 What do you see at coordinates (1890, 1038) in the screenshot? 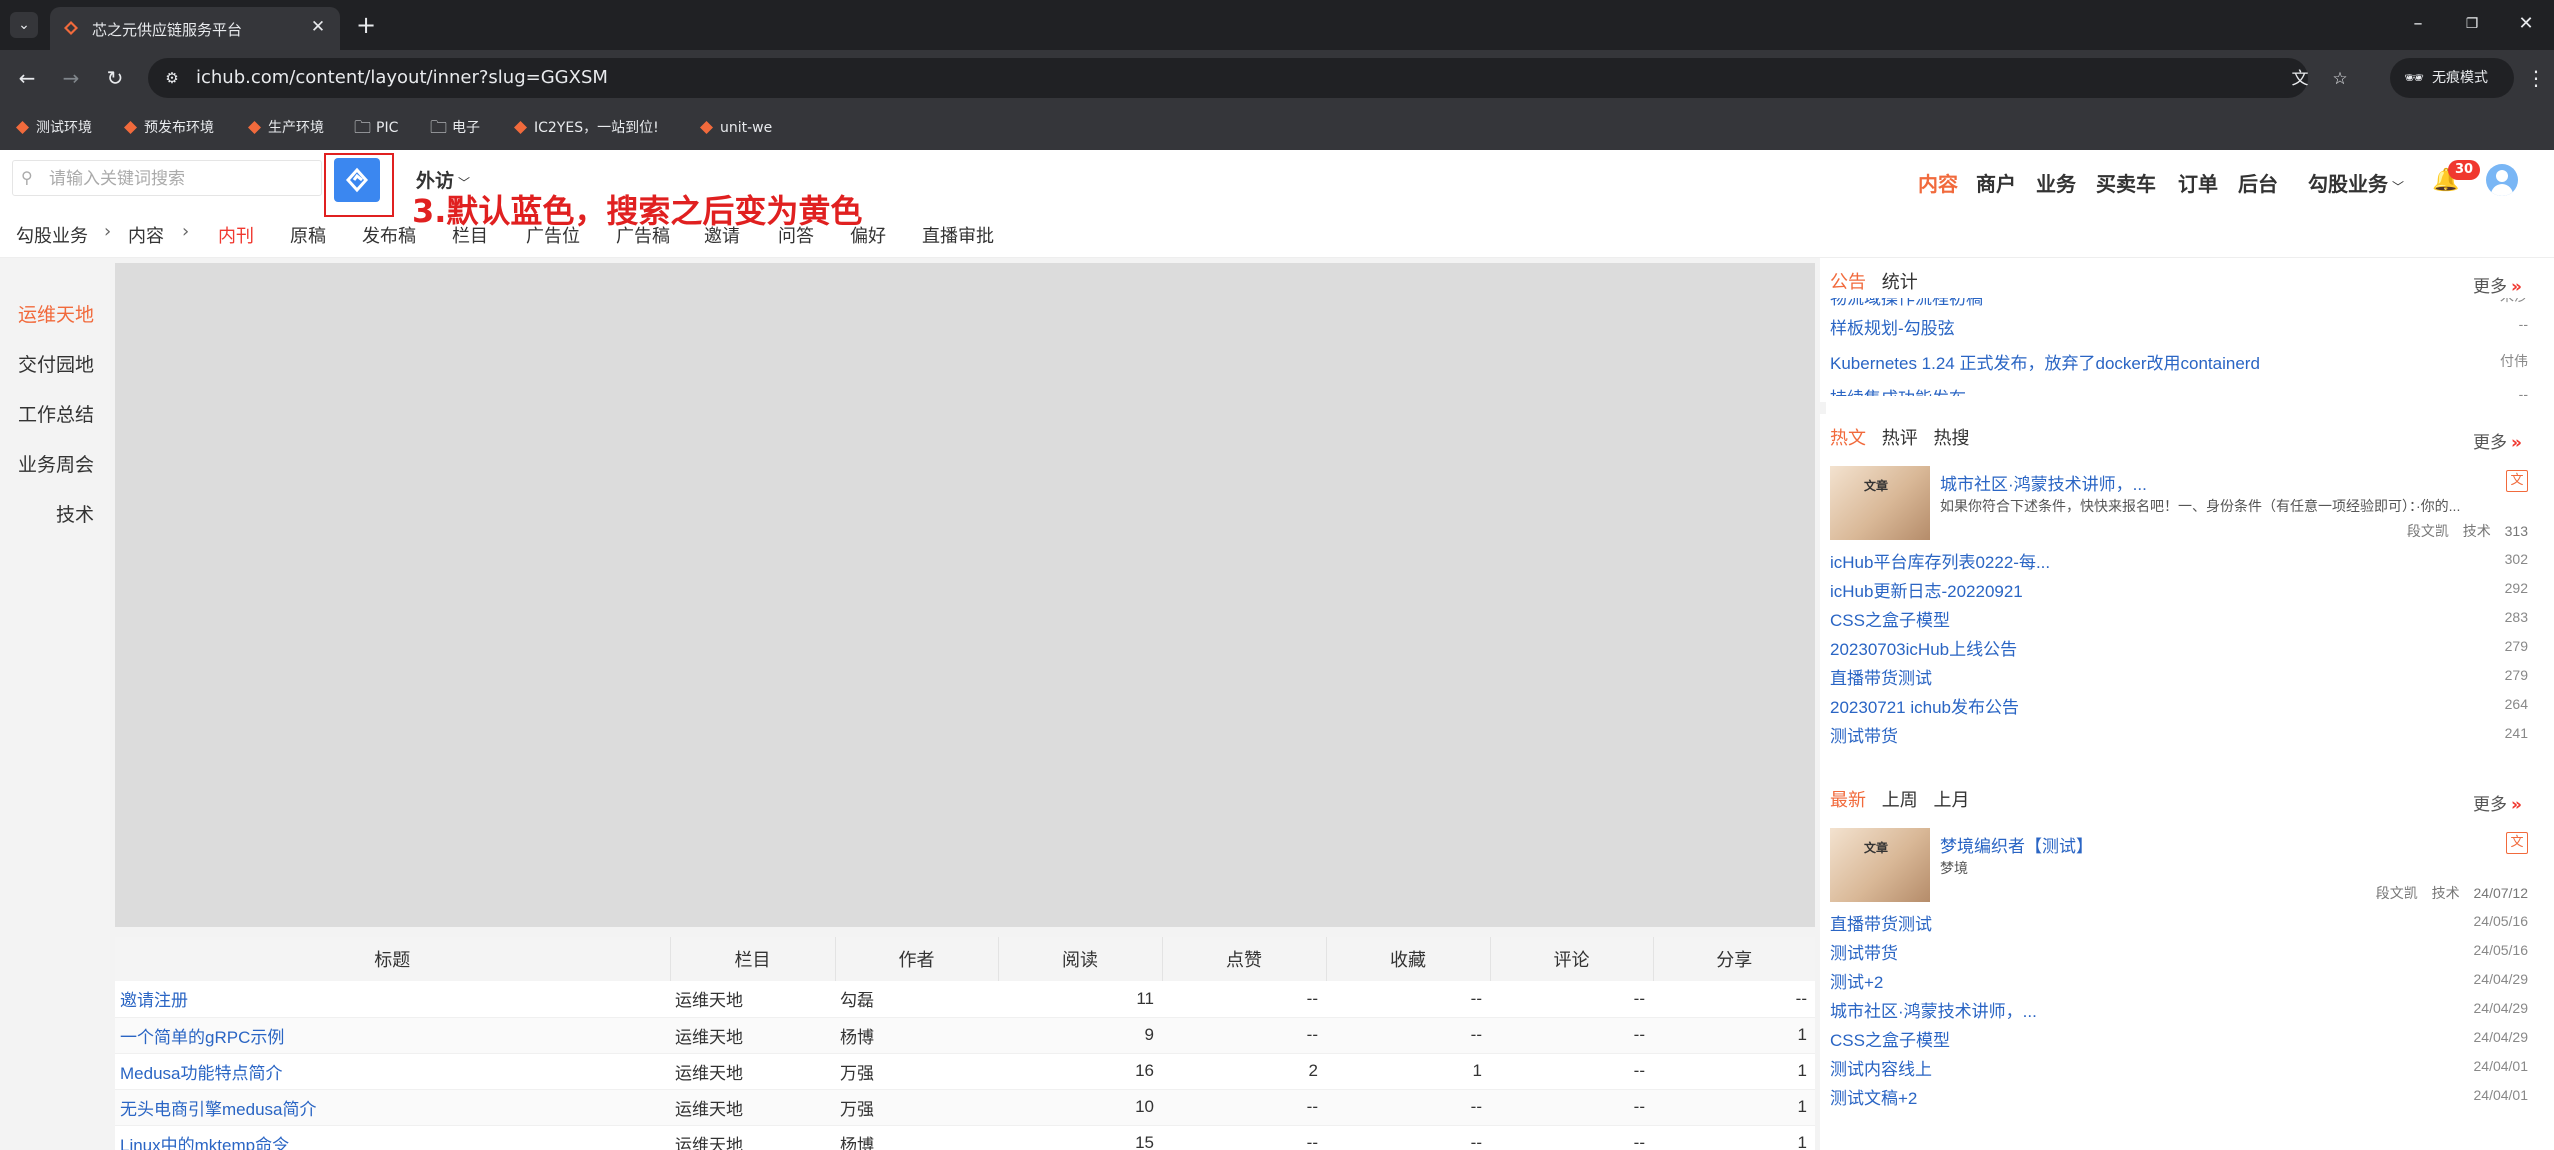
I see `newest-item: CSS之盒子模型` at bounding box center [1890, 1038].